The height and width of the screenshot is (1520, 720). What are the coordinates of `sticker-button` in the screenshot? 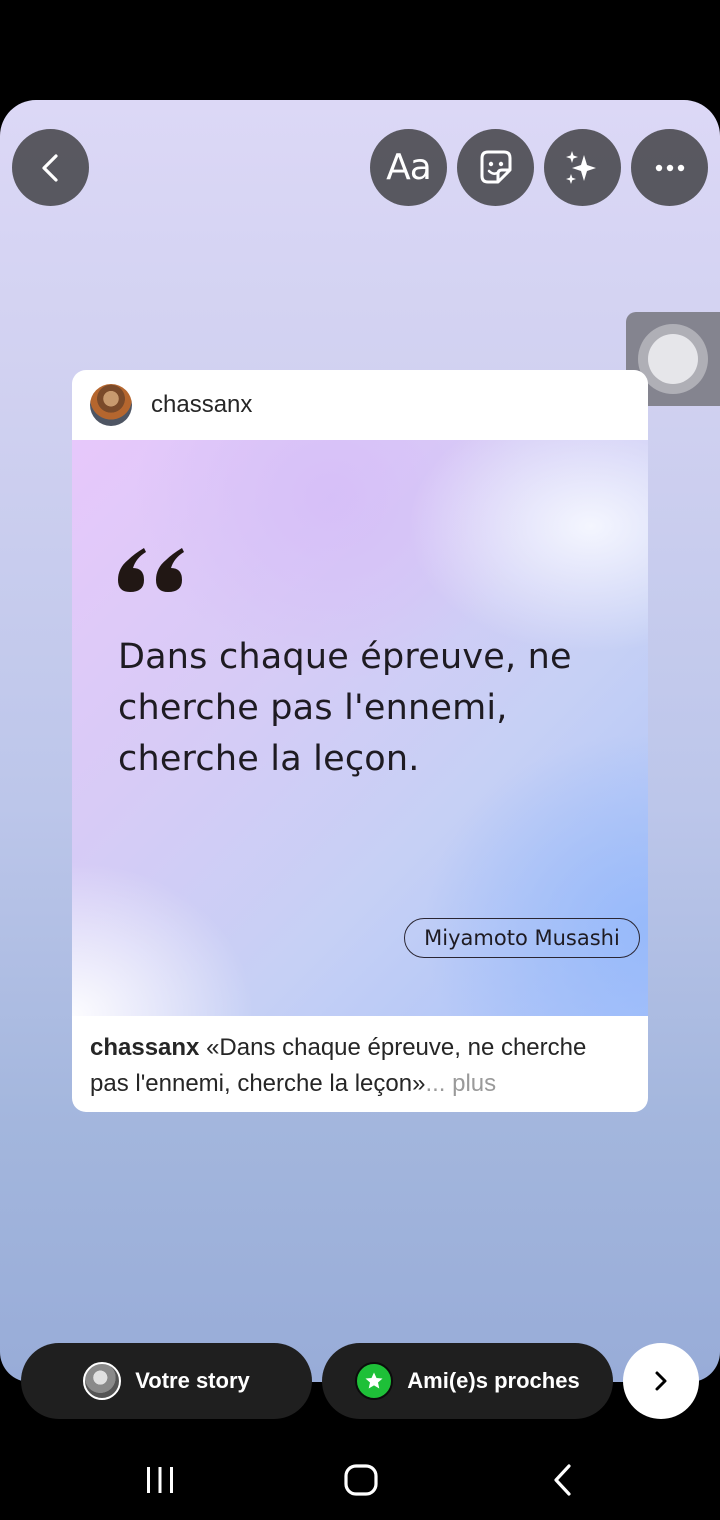 It's located at (495, 167).